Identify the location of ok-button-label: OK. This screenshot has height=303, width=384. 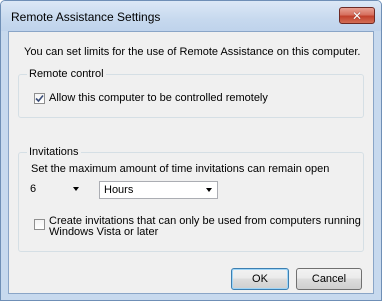
(260, 279).